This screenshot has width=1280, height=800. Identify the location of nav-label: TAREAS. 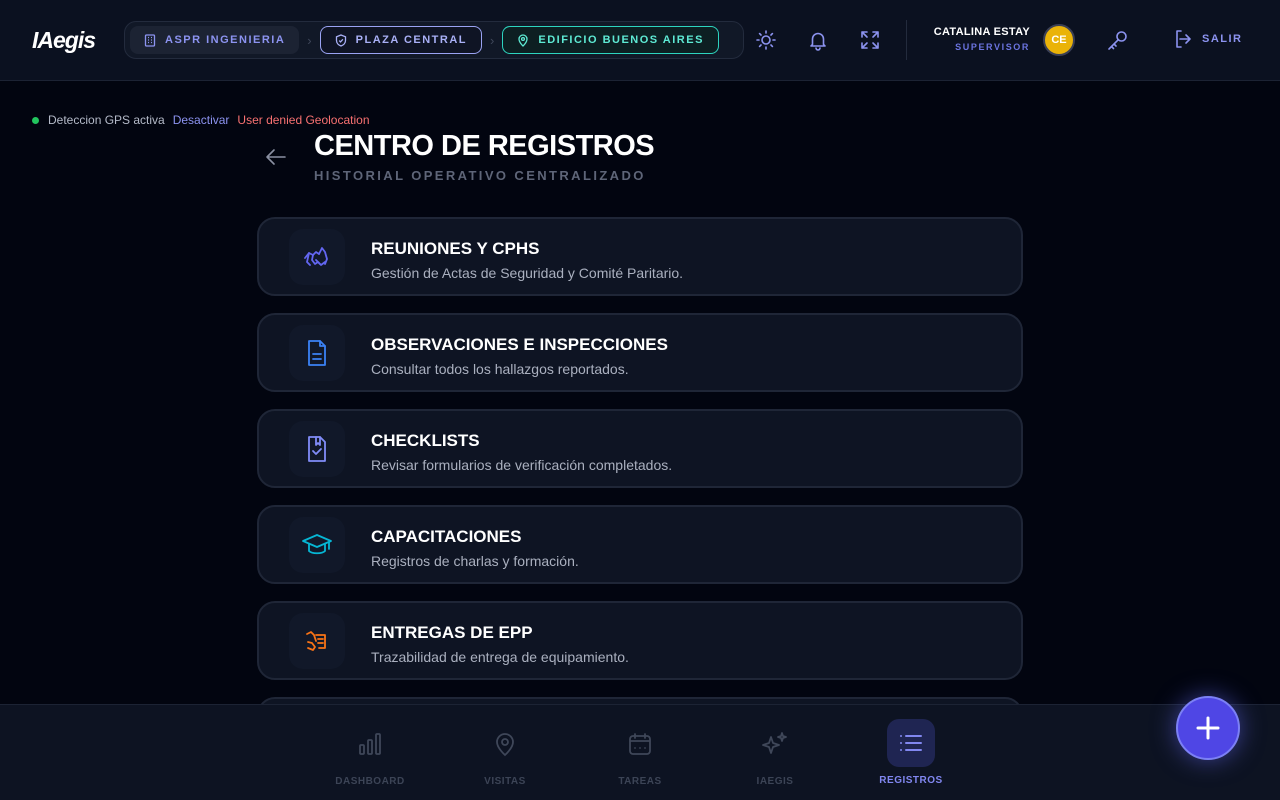
(640, 781).